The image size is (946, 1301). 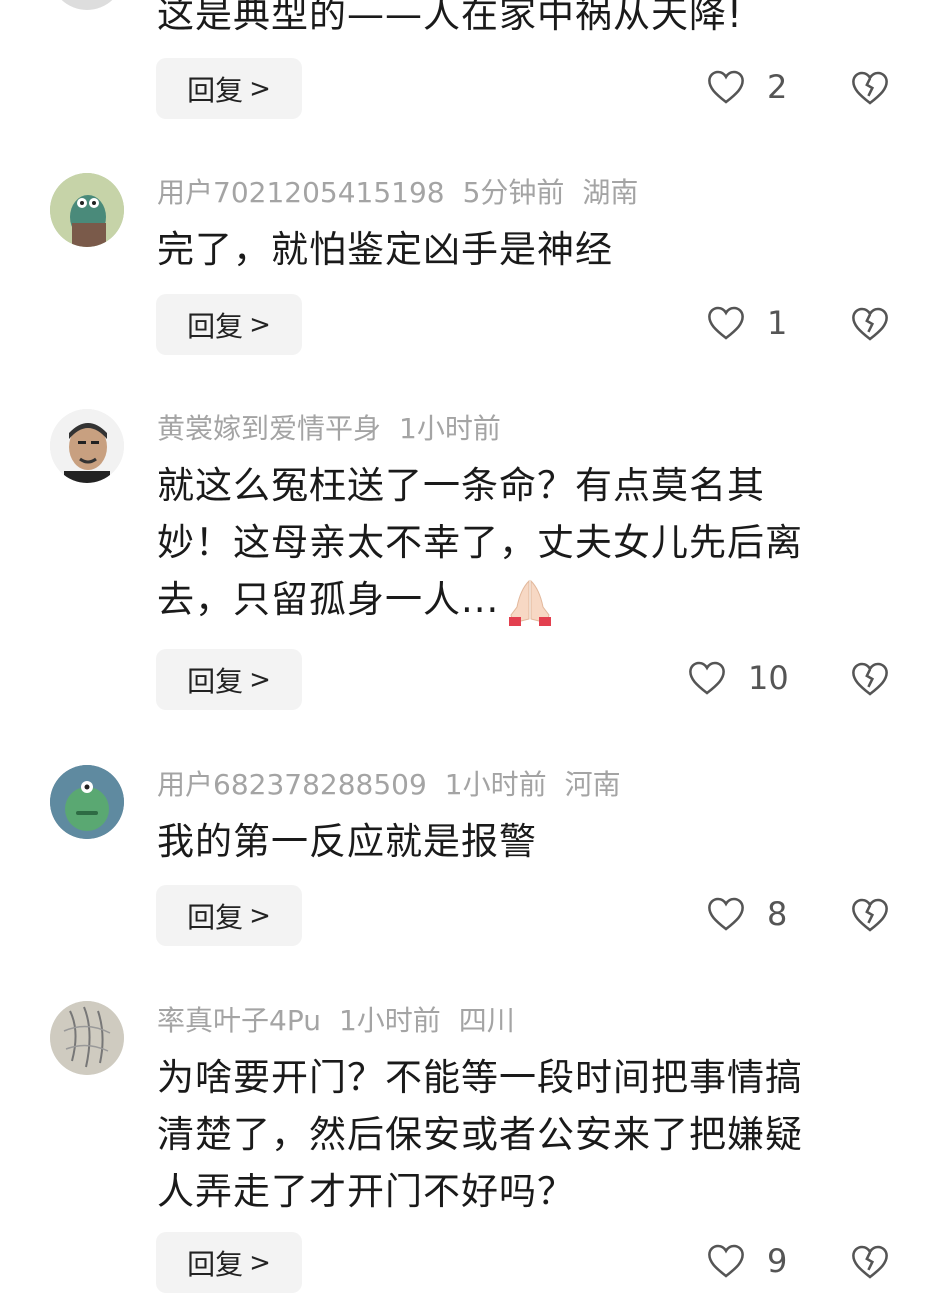 What do you see at coordinates (513, 192) in the screenshot?
I see `timestamp: 5分钟前` at bounding box center [513, 192].